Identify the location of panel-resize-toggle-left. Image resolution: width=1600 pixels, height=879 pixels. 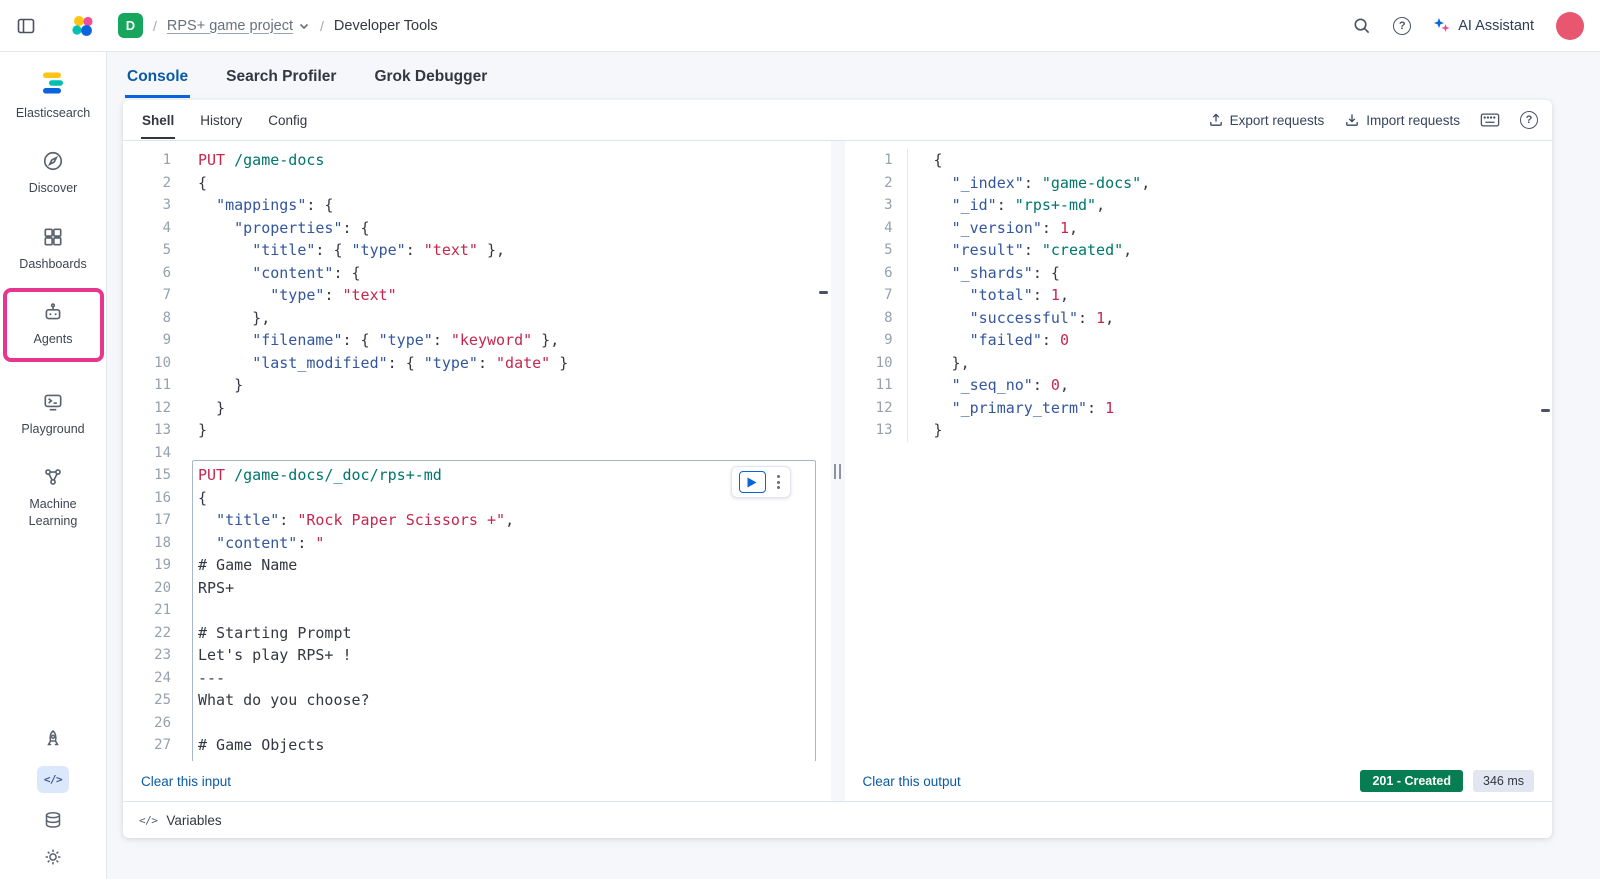
(823, 292).